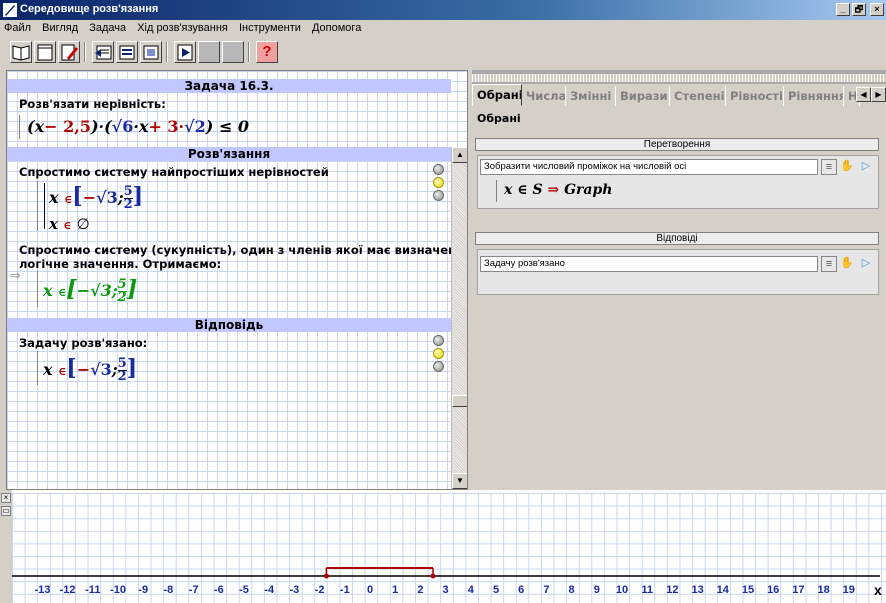 Image resolution: width=886 pixels, height=603 pixels. Describe the element at coordinates (459, 401) in the screenshot. I see `scroll-thumb` at that location.